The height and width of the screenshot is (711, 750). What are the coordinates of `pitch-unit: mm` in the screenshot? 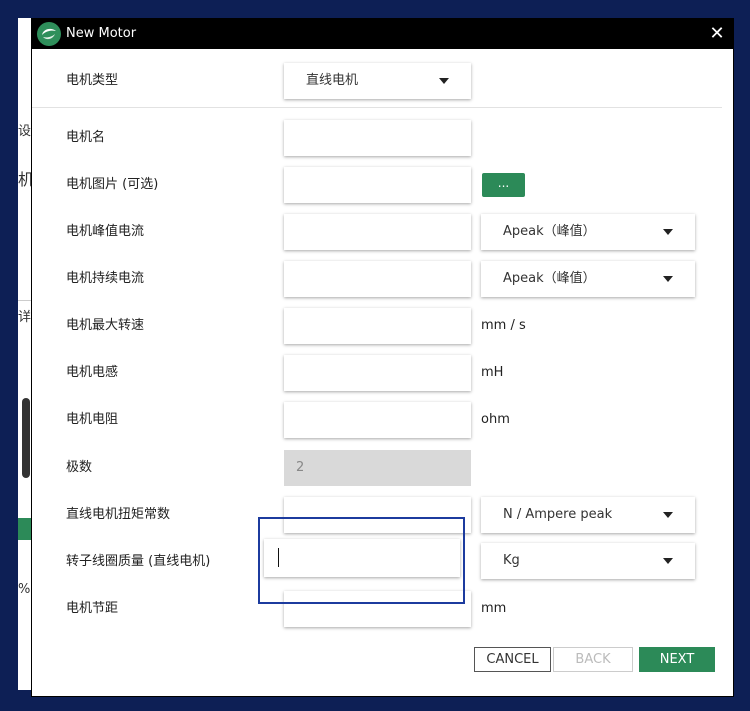 It's located at (494, 608).